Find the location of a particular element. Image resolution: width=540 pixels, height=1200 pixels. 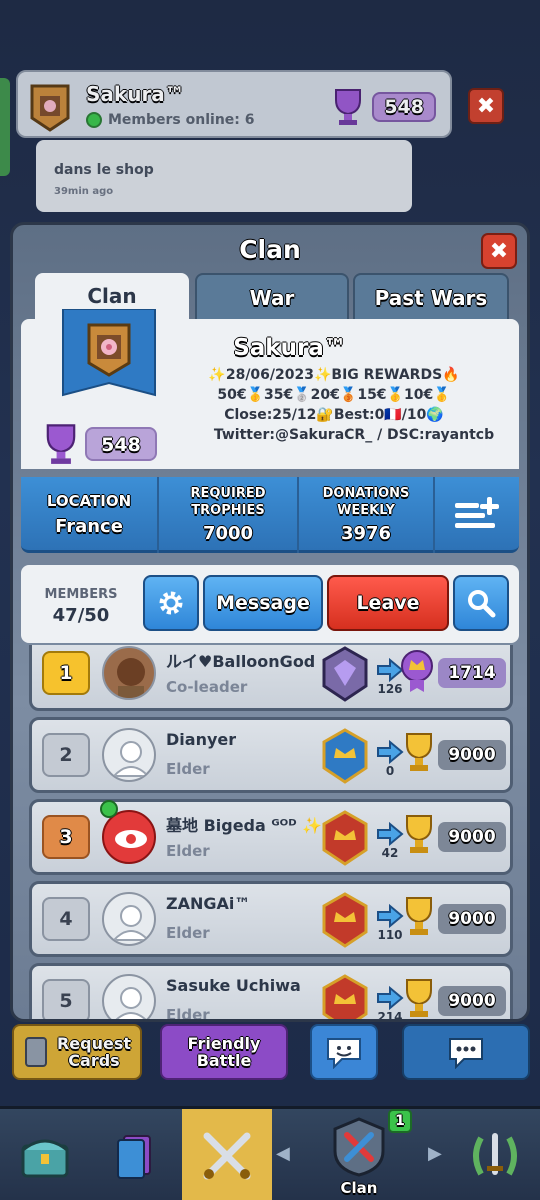

member-row: 5 Sasuke Uchiwa Elder 214 9000 is located at coordinates (271, 991).